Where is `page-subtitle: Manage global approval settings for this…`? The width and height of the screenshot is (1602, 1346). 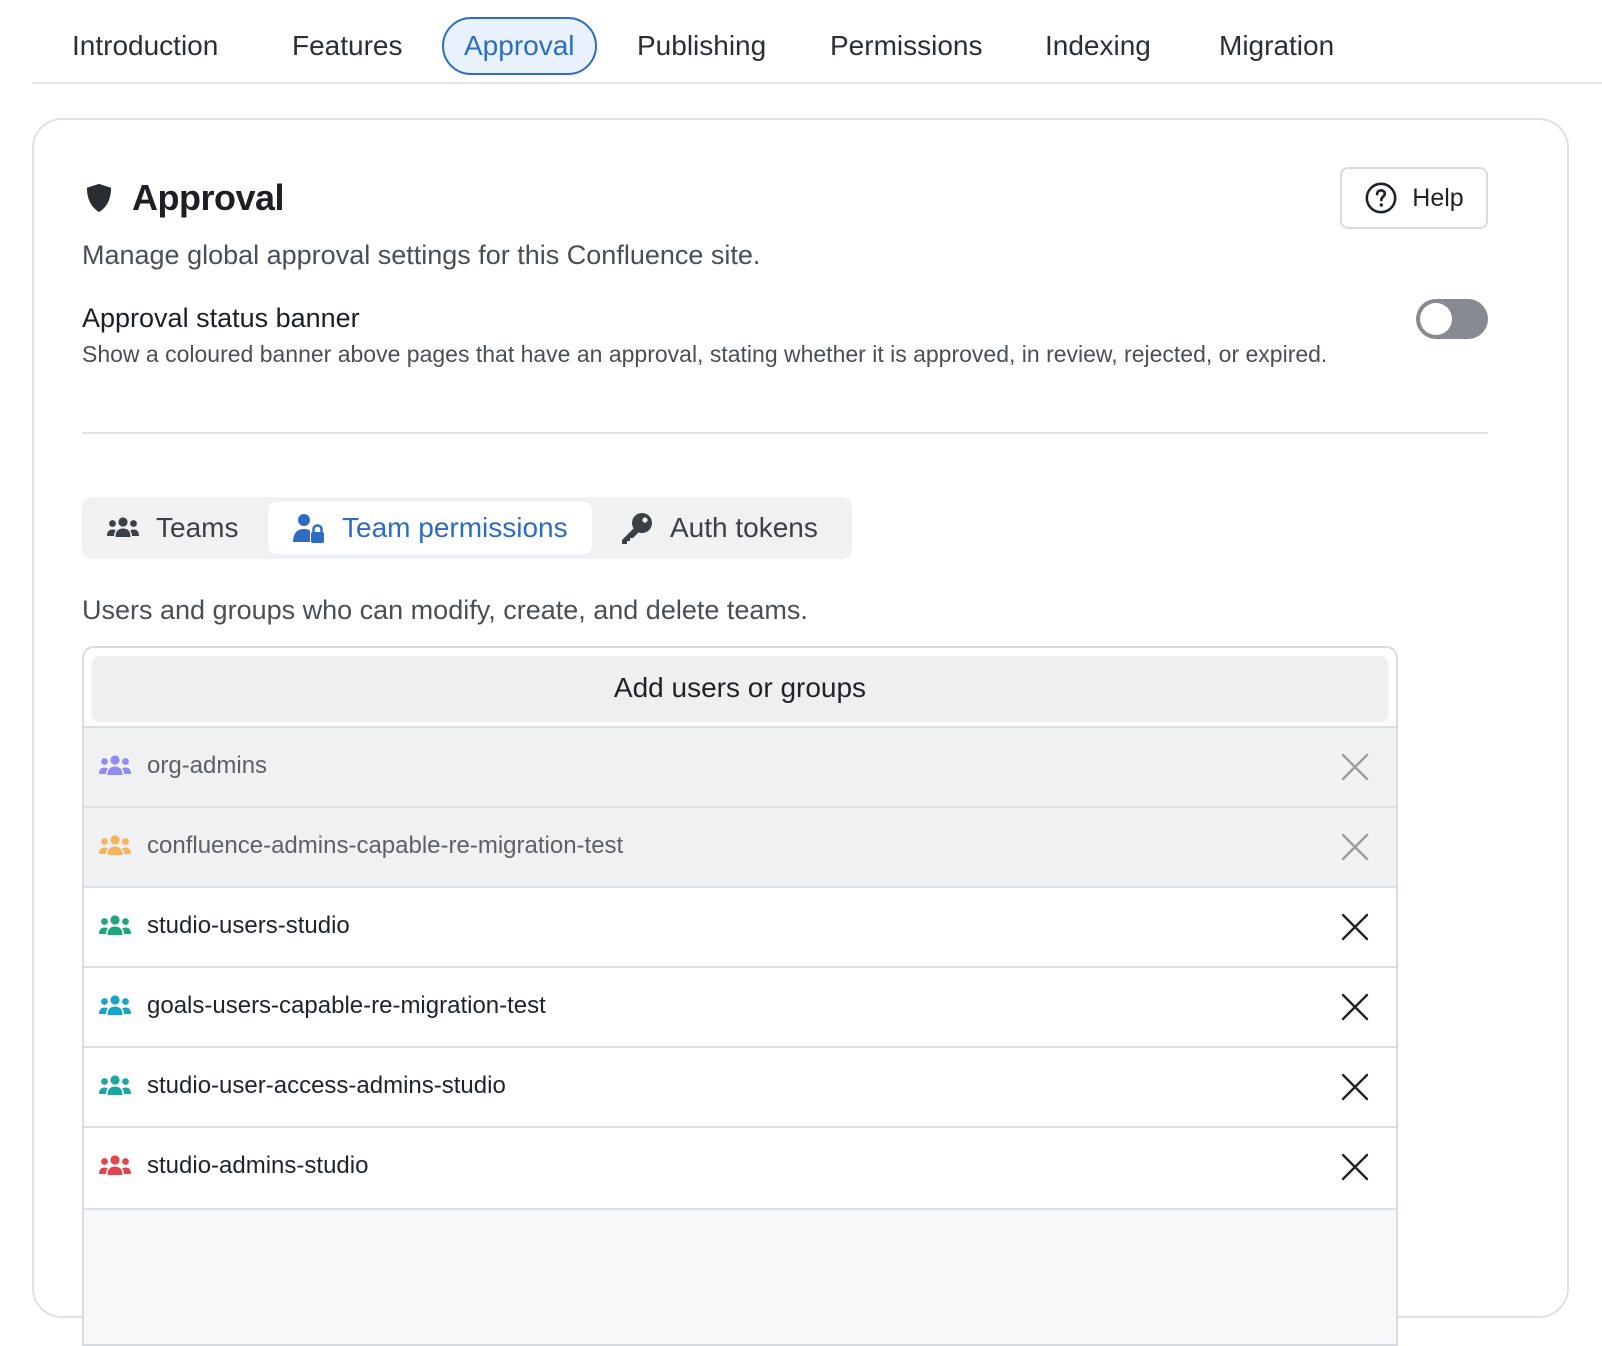 page-subtitle: Manage global approval settings for this… is located at coordinates (421, 255).